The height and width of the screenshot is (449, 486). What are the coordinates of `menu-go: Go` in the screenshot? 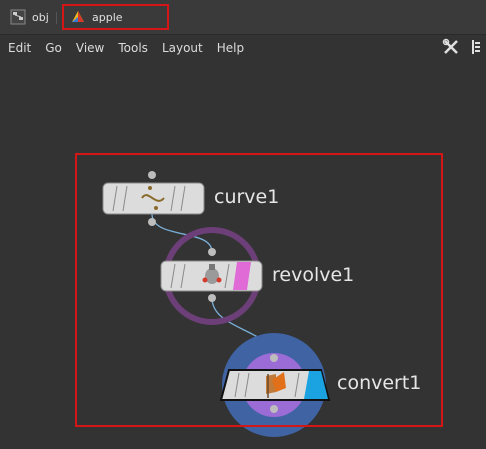 It's located at (53, 48).